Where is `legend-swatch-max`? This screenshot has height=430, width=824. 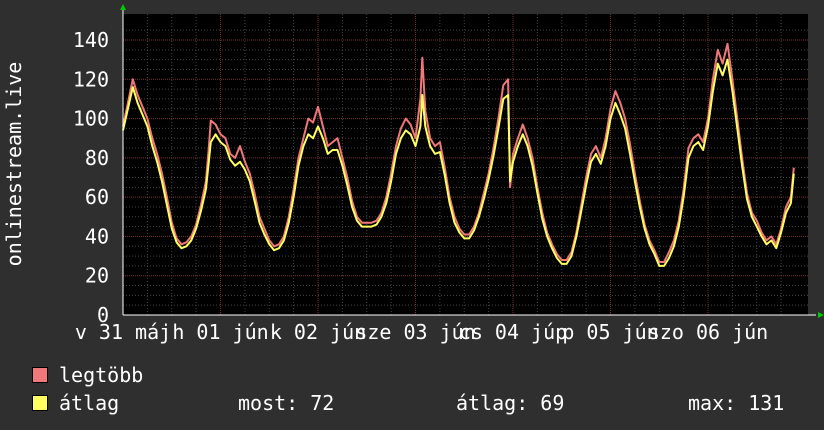 legend-swatch-max is located at coordinates (40, 375).